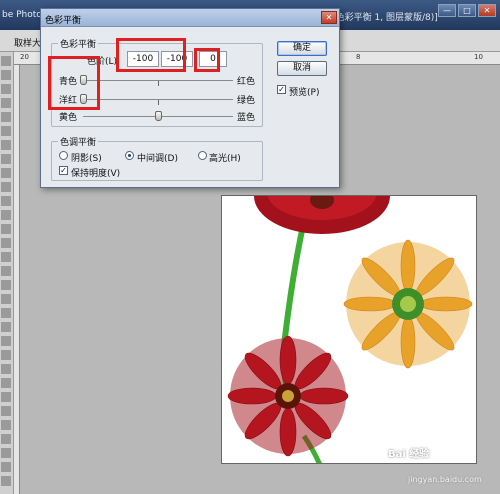 This screenshot has height=494, width=500. What do you see at coordinates (358, 57) in the screenshot?
I see `ruler-tick: 8` at bounding box center [358, 57].